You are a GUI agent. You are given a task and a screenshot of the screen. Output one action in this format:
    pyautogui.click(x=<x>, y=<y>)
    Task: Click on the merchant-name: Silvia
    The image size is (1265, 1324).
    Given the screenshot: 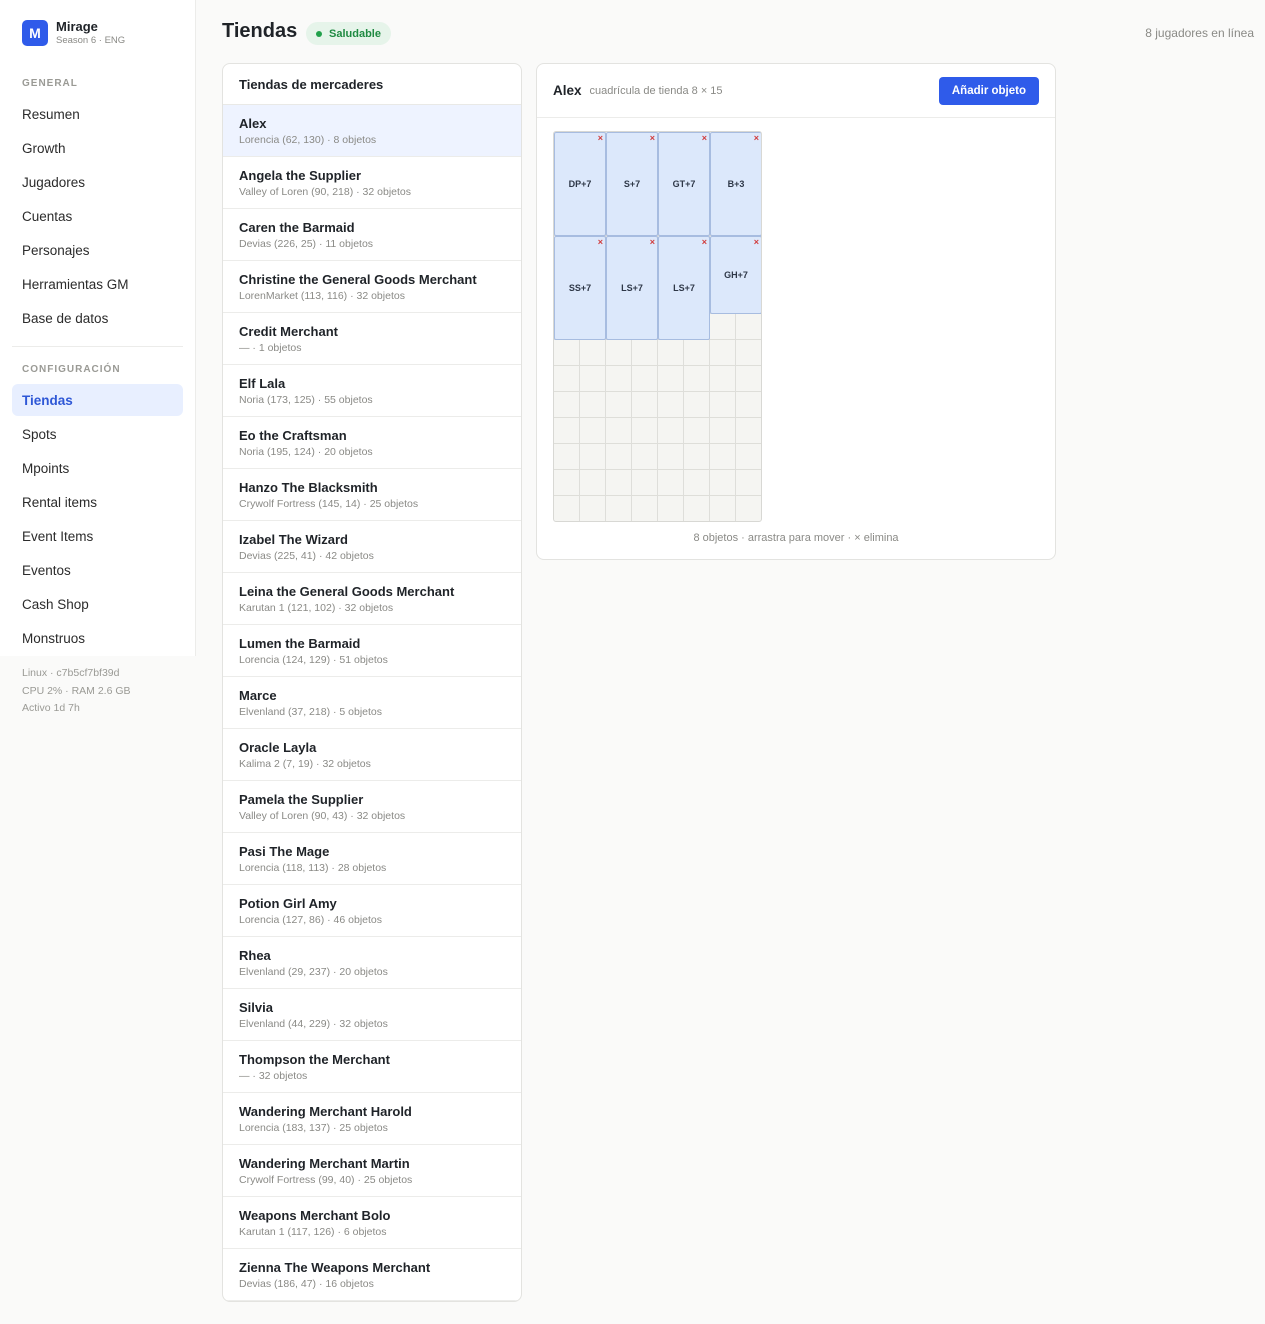 What is the action you would take?
    pyautogui.click(x=256, y=1007)
    